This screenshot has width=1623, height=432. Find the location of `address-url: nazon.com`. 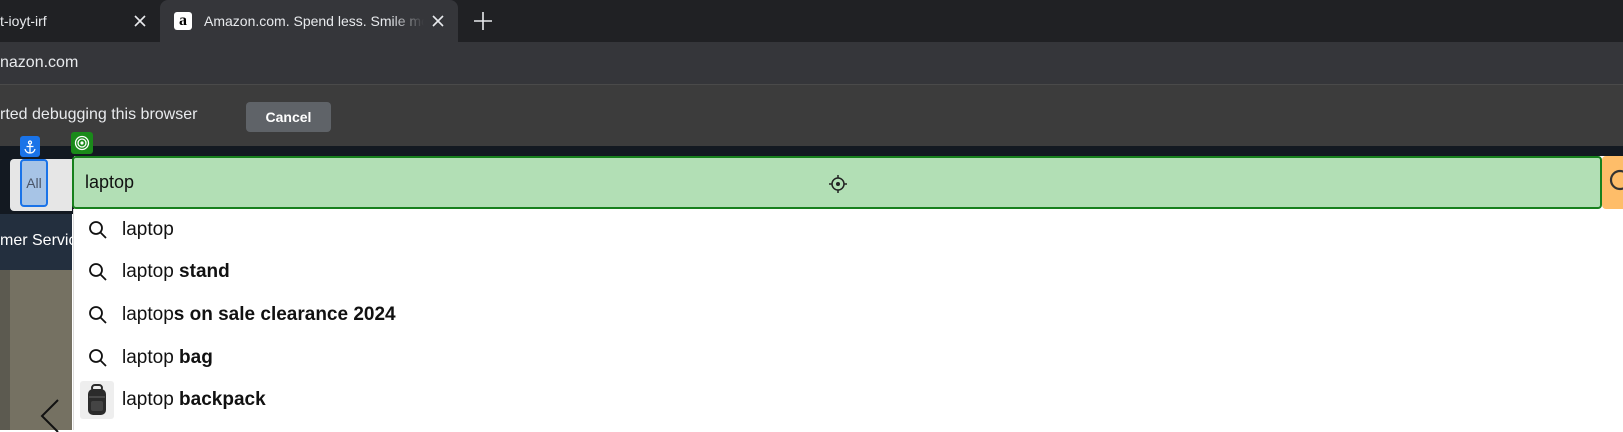

address-url: nazon.com is located at coordinates (39, 63).